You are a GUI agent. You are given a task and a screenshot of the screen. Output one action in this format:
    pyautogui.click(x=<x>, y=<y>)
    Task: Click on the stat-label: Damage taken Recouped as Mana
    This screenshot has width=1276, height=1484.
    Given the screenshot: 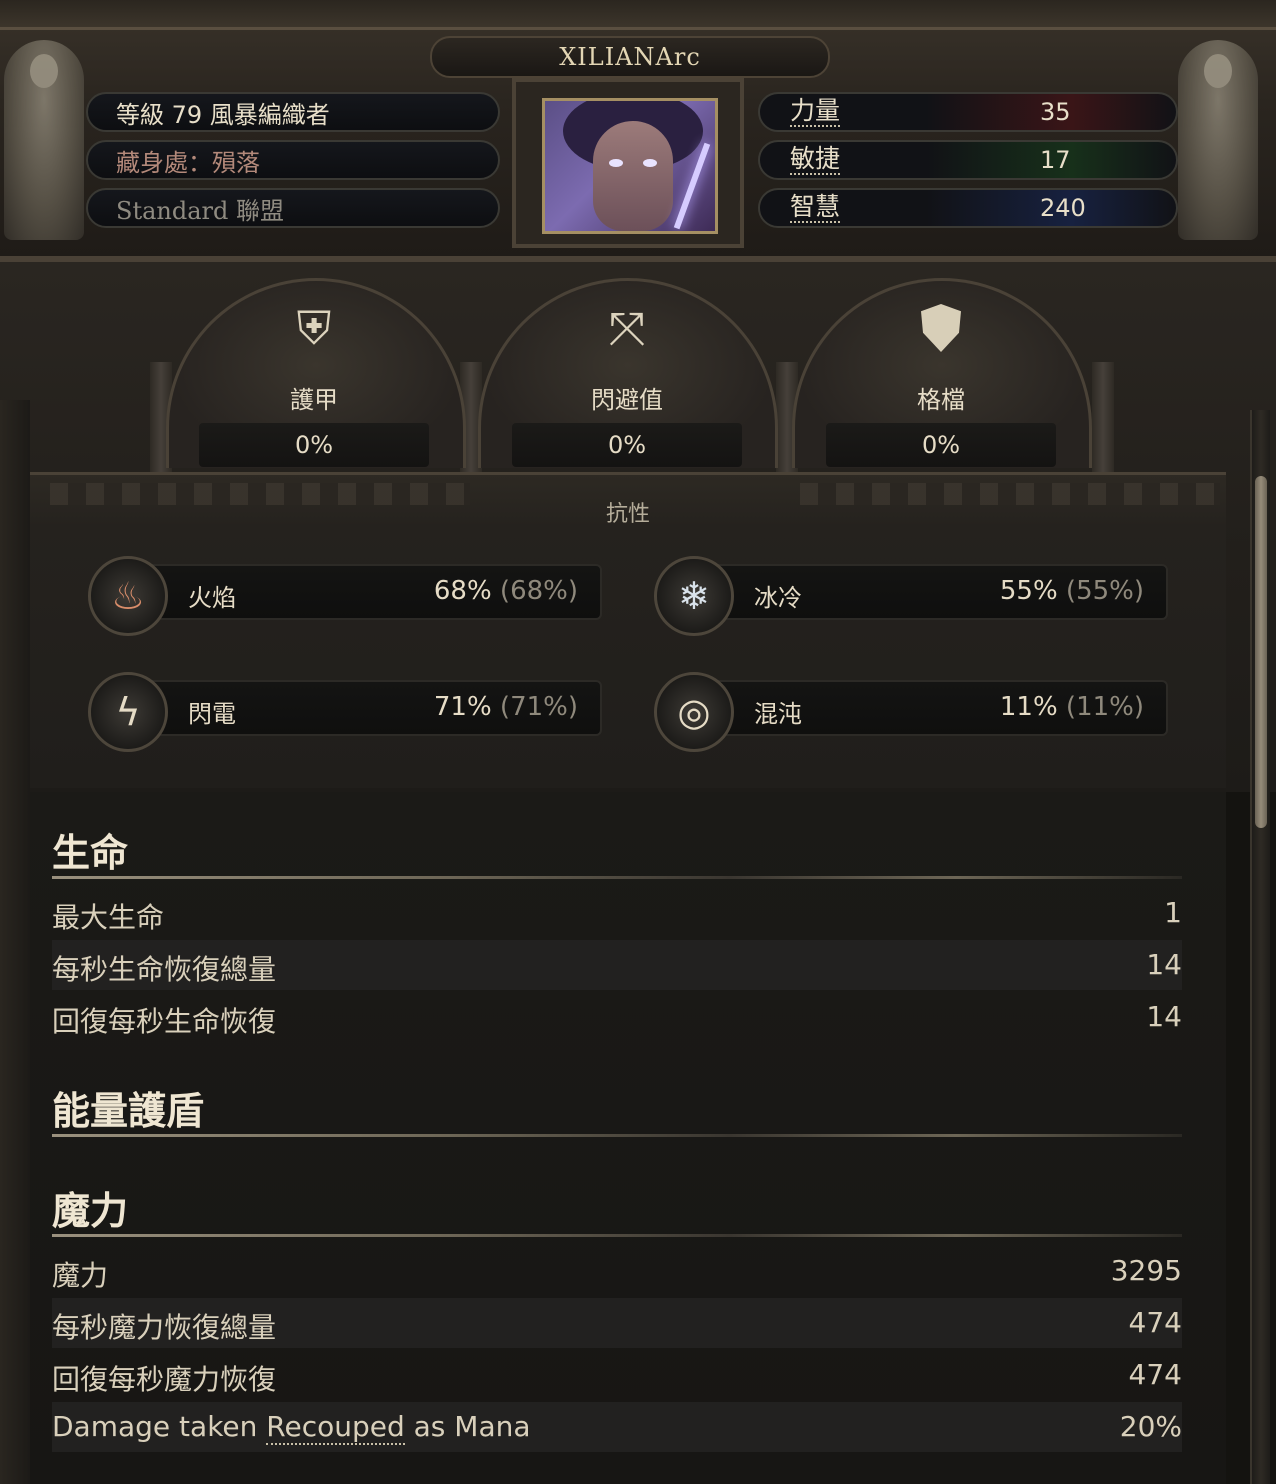 What is the action you would take?
    pyautogui.click(x=291, y=1427)
    